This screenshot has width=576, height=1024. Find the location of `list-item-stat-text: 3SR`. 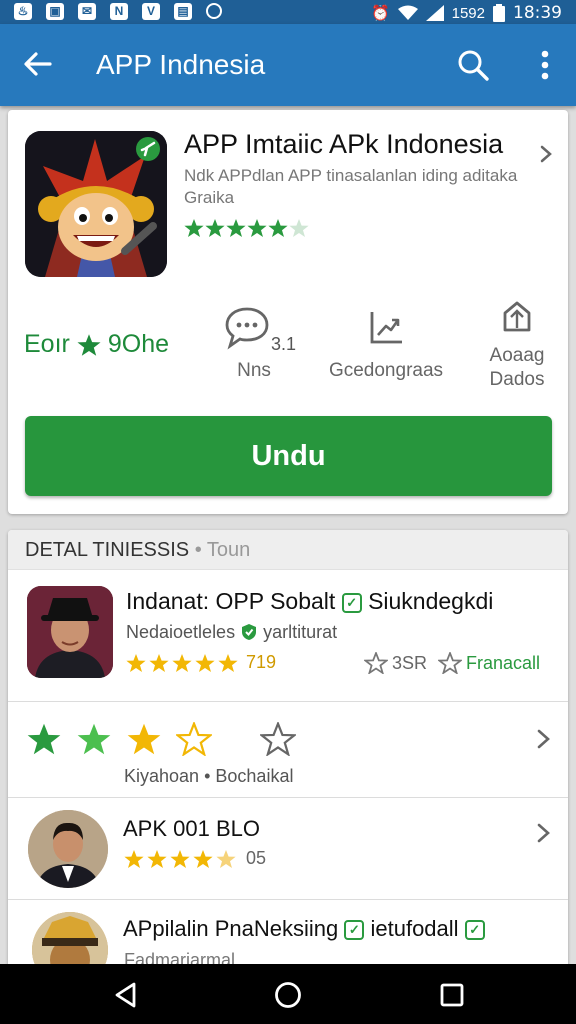

list-item-stat-text: 3SR is located at coordinates (410, 662).